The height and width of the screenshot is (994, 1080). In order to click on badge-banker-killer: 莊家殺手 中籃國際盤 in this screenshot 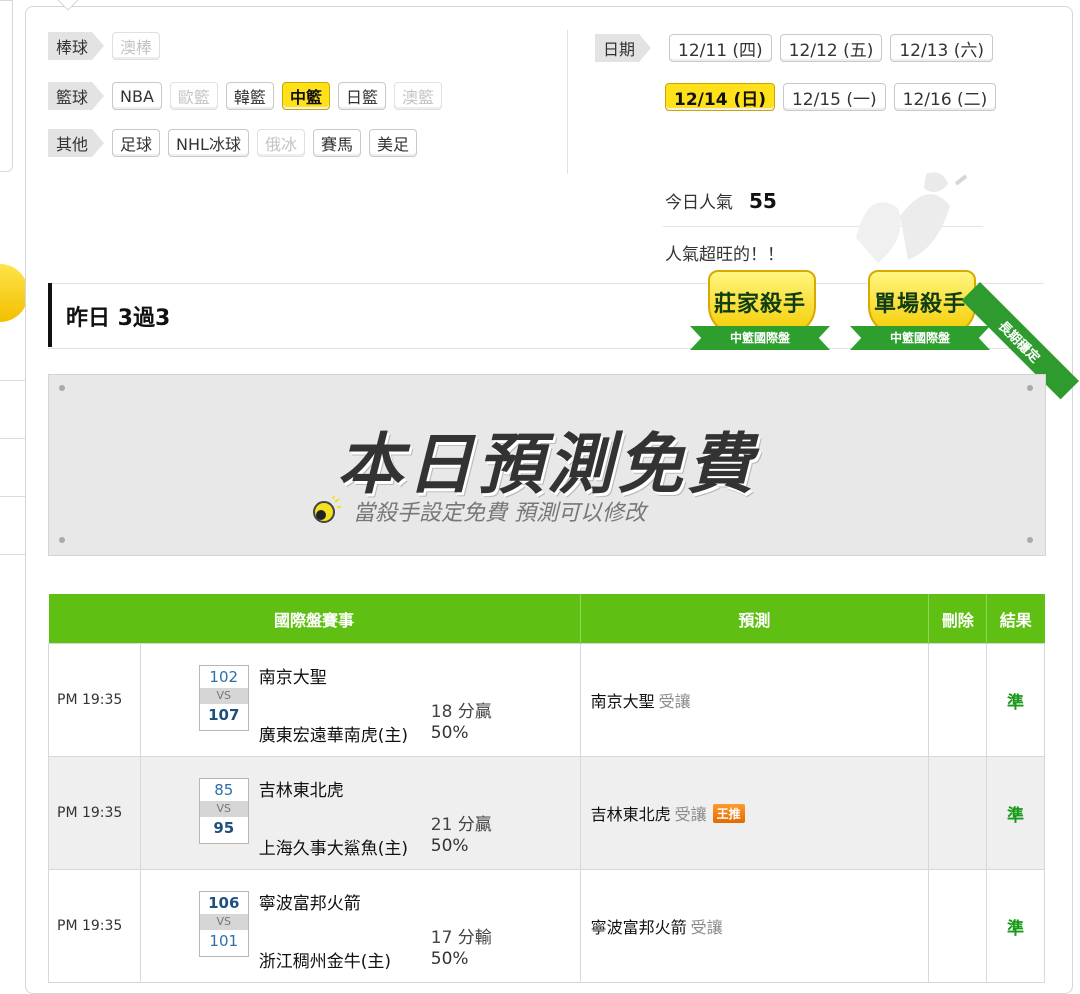, I will do `click(760, 316)`.